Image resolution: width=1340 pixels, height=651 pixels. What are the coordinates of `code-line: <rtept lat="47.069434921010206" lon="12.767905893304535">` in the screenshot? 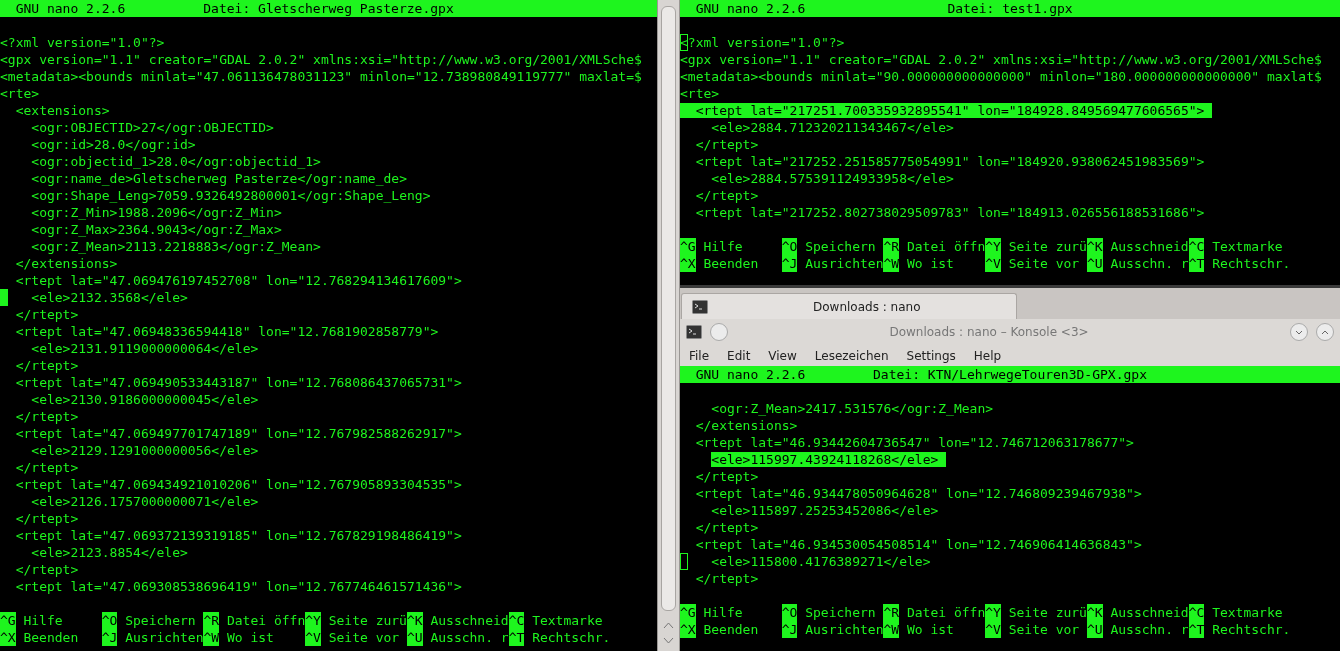 It's located at (238, 484).